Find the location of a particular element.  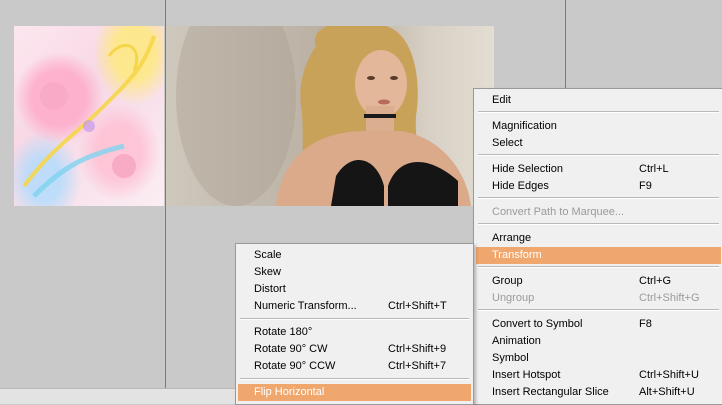

menu-item-ungroup: Ungroup Ctrl+Shift+G is located at coordinates (598, 298).